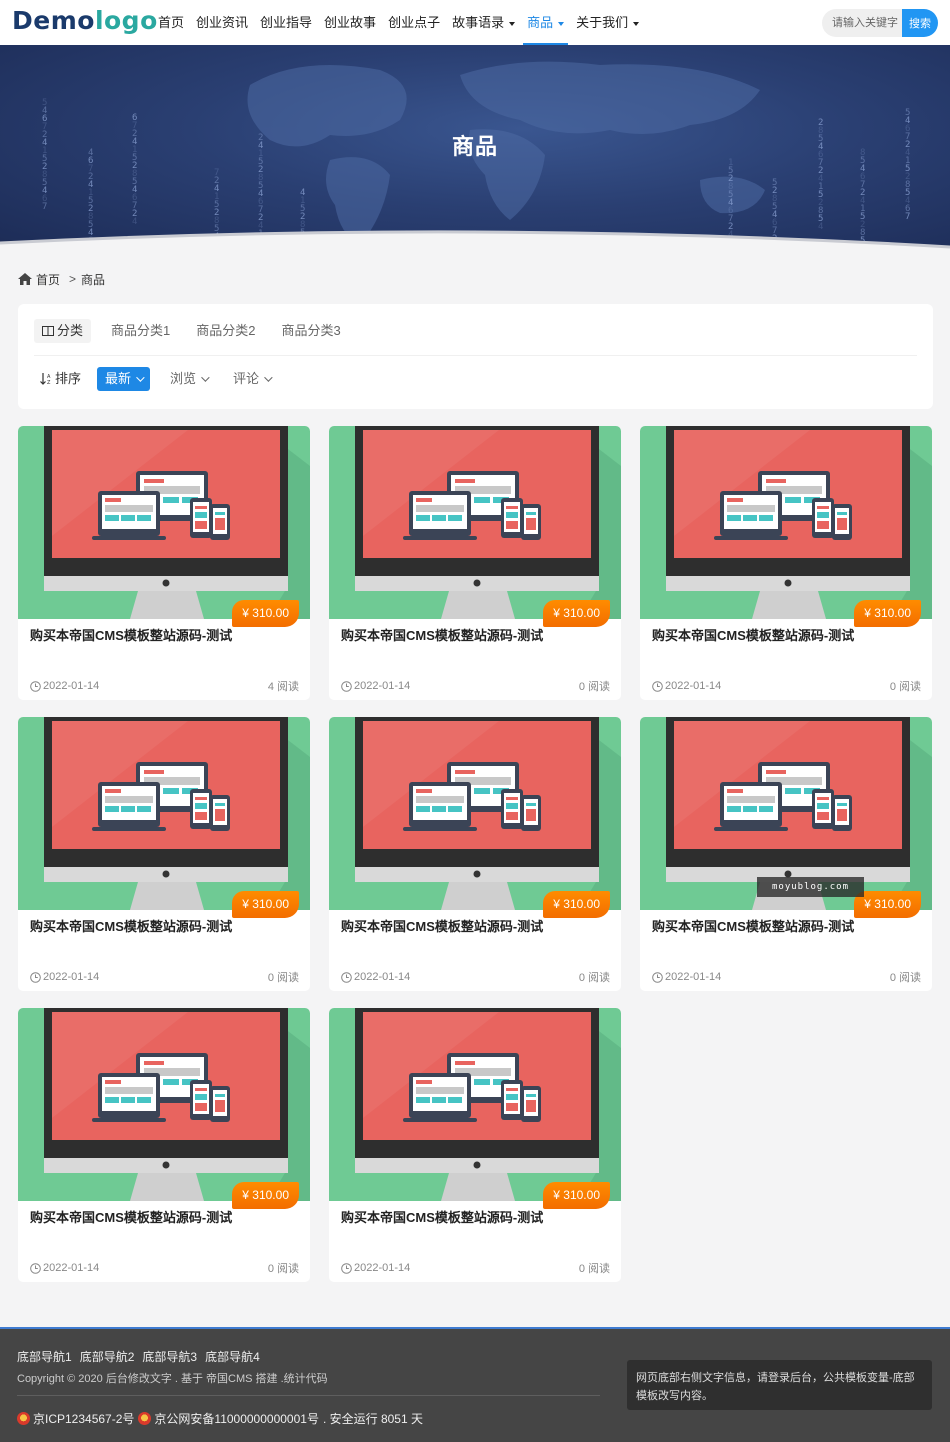  What do you see at coordinates (236, 1418) in the screenshot?
I see `police-link: 京公网安备11000000000001号` at bounding box center [236, 1418].